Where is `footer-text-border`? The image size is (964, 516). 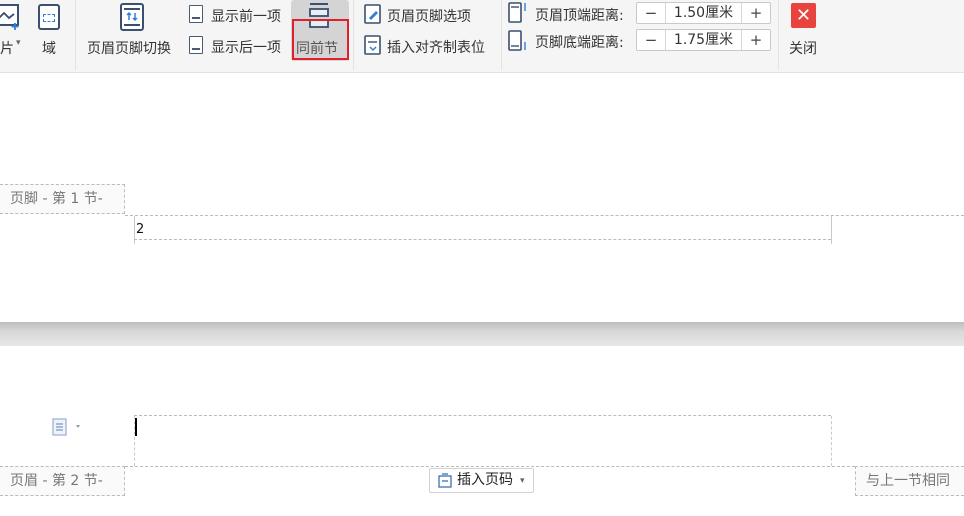
footer-text-border is located at coordinates (482, 239).